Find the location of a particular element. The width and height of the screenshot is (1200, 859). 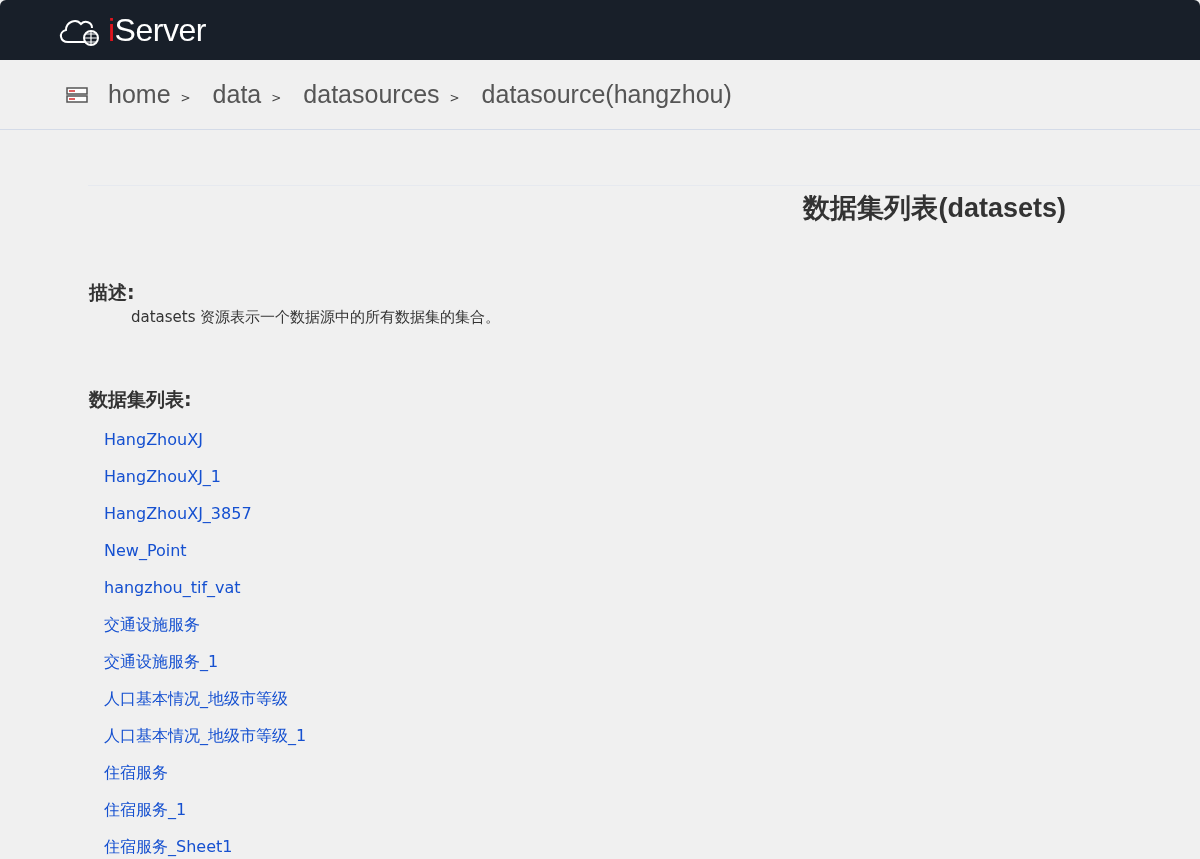

section-heading: 数据集列表: is located at coordinates (141, 399).